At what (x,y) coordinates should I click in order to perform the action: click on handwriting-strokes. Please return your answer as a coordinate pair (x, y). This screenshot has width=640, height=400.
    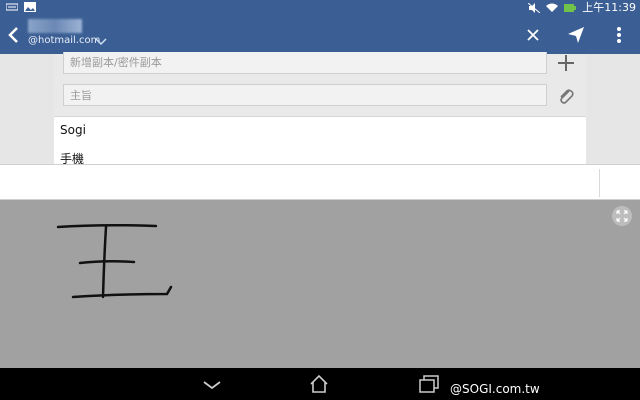
    Looking at the image, I should click on (114, 261).